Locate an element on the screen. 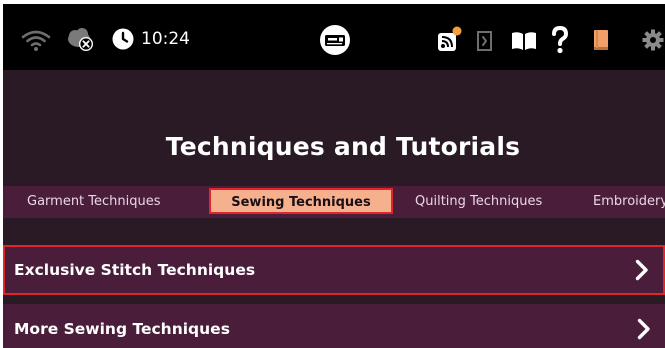  book-icon is located at coordinates (524, 41).